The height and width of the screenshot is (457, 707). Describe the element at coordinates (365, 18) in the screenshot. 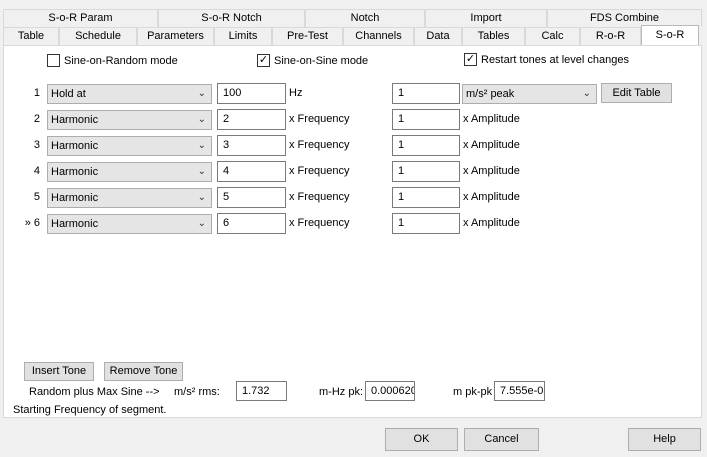

I see `tab-notch: Notch` at that location.